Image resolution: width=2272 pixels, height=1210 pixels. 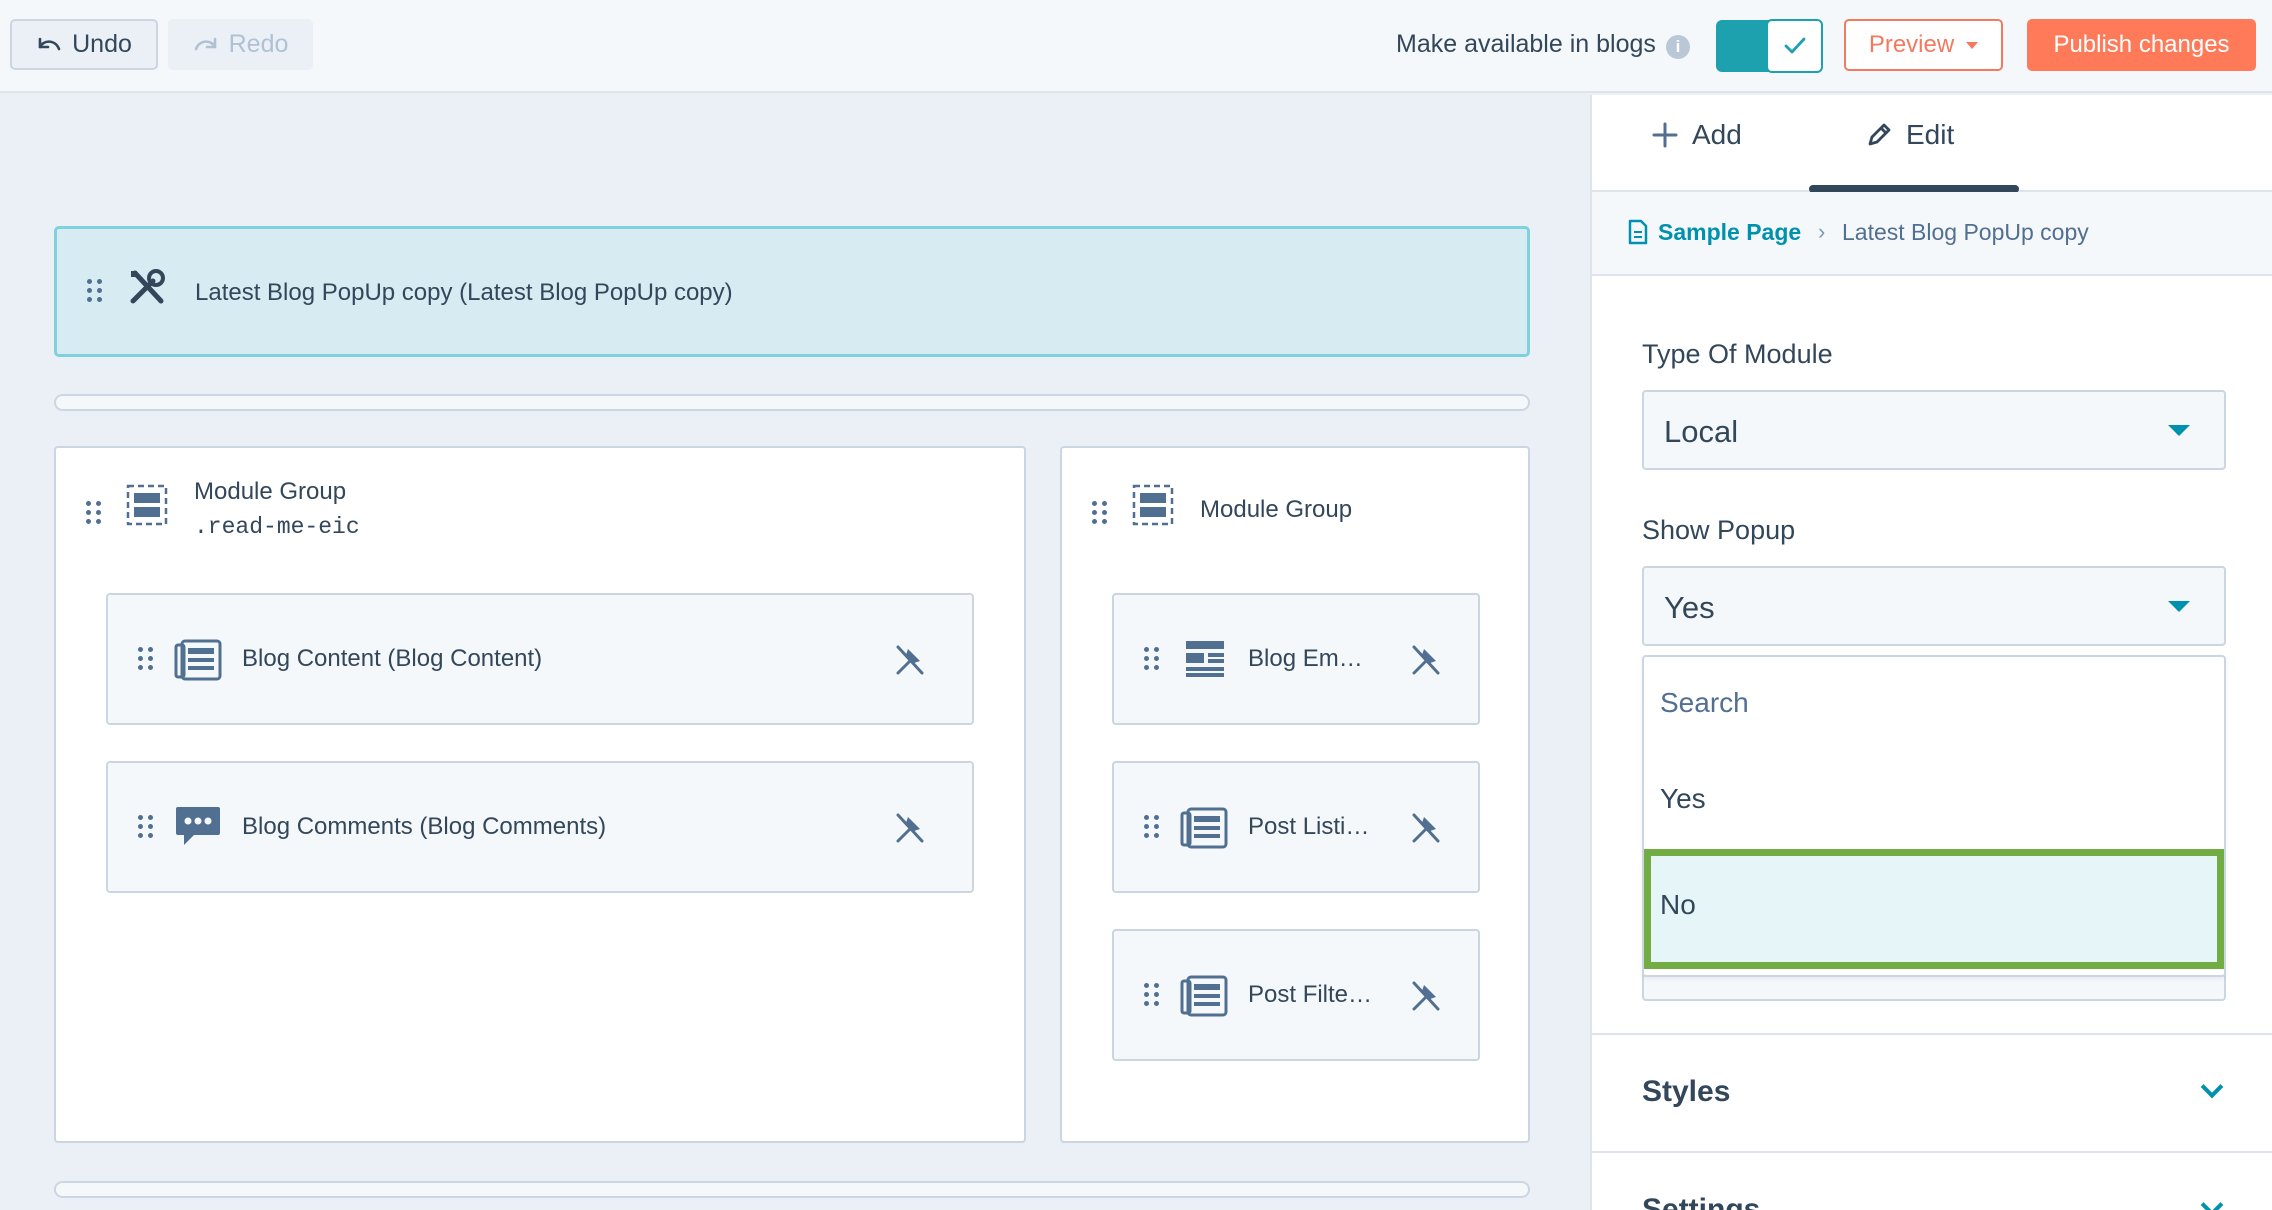 I want to click on styles-section: Styles, so click(x=1932, y=1092).